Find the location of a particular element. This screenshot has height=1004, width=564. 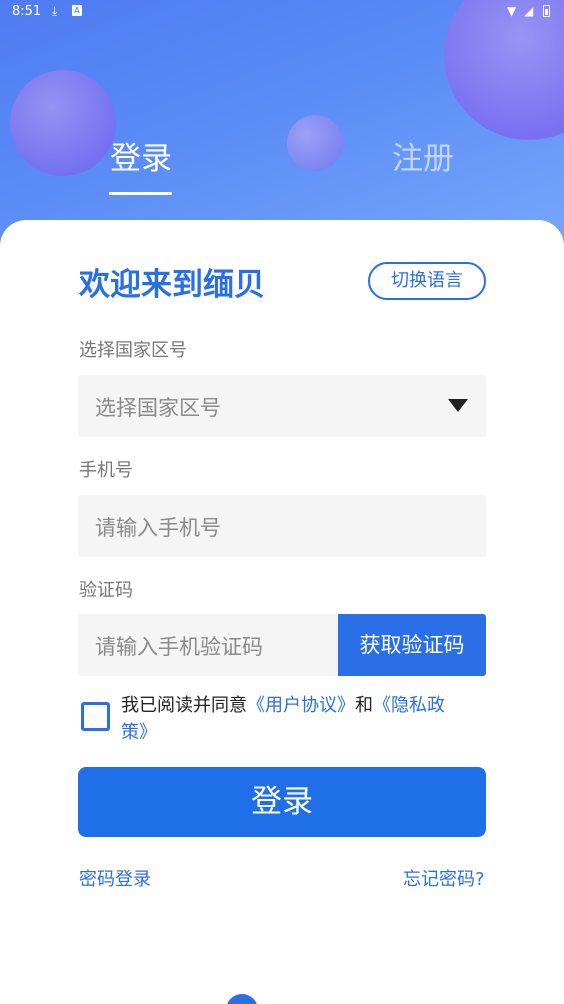

get-code-button: 获取验证码 is located at coordinates (412, 645).